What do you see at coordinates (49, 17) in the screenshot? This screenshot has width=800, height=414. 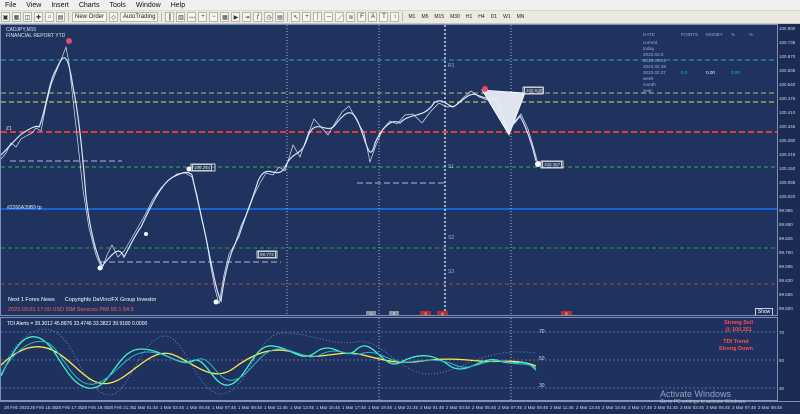 I see `terminal-icon: ⌂` at bounding box center [49, 17].